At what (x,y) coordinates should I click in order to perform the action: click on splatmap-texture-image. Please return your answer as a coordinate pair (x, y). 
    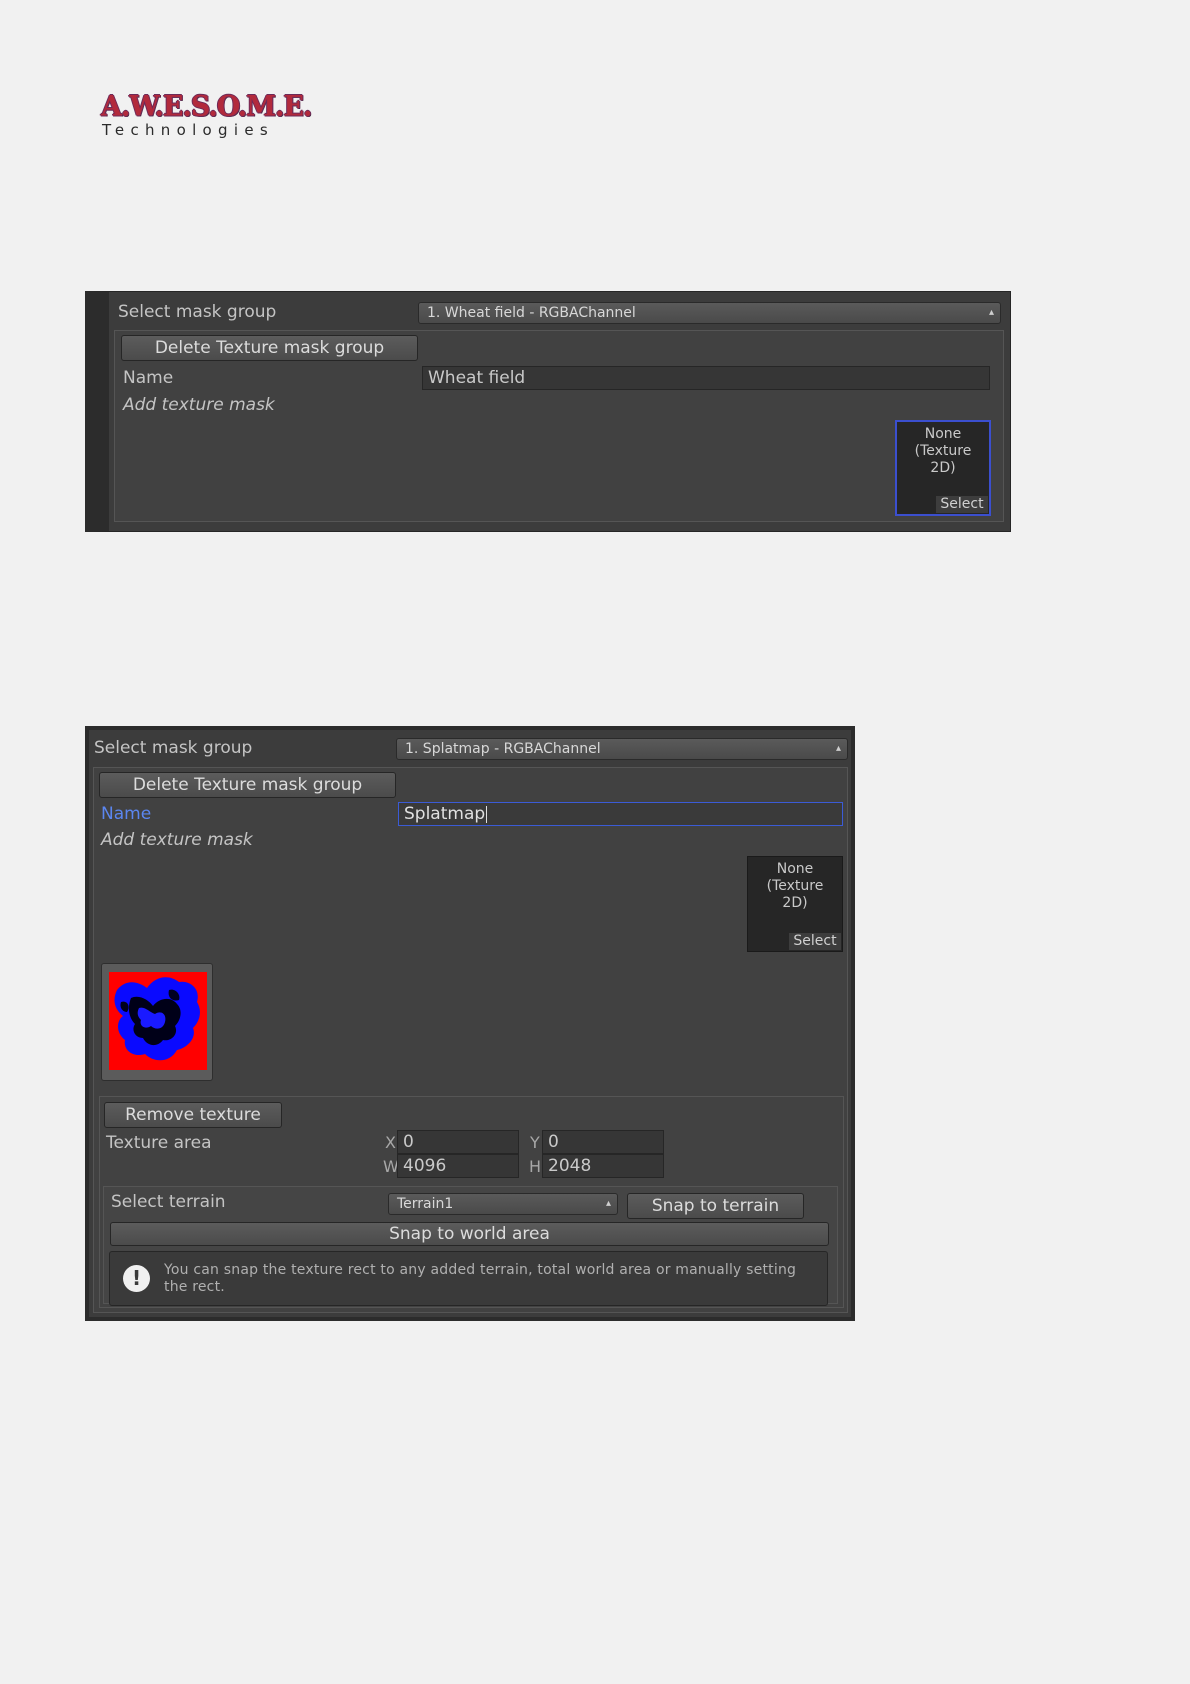
    Looking at the image, I should click on (158, 1021).